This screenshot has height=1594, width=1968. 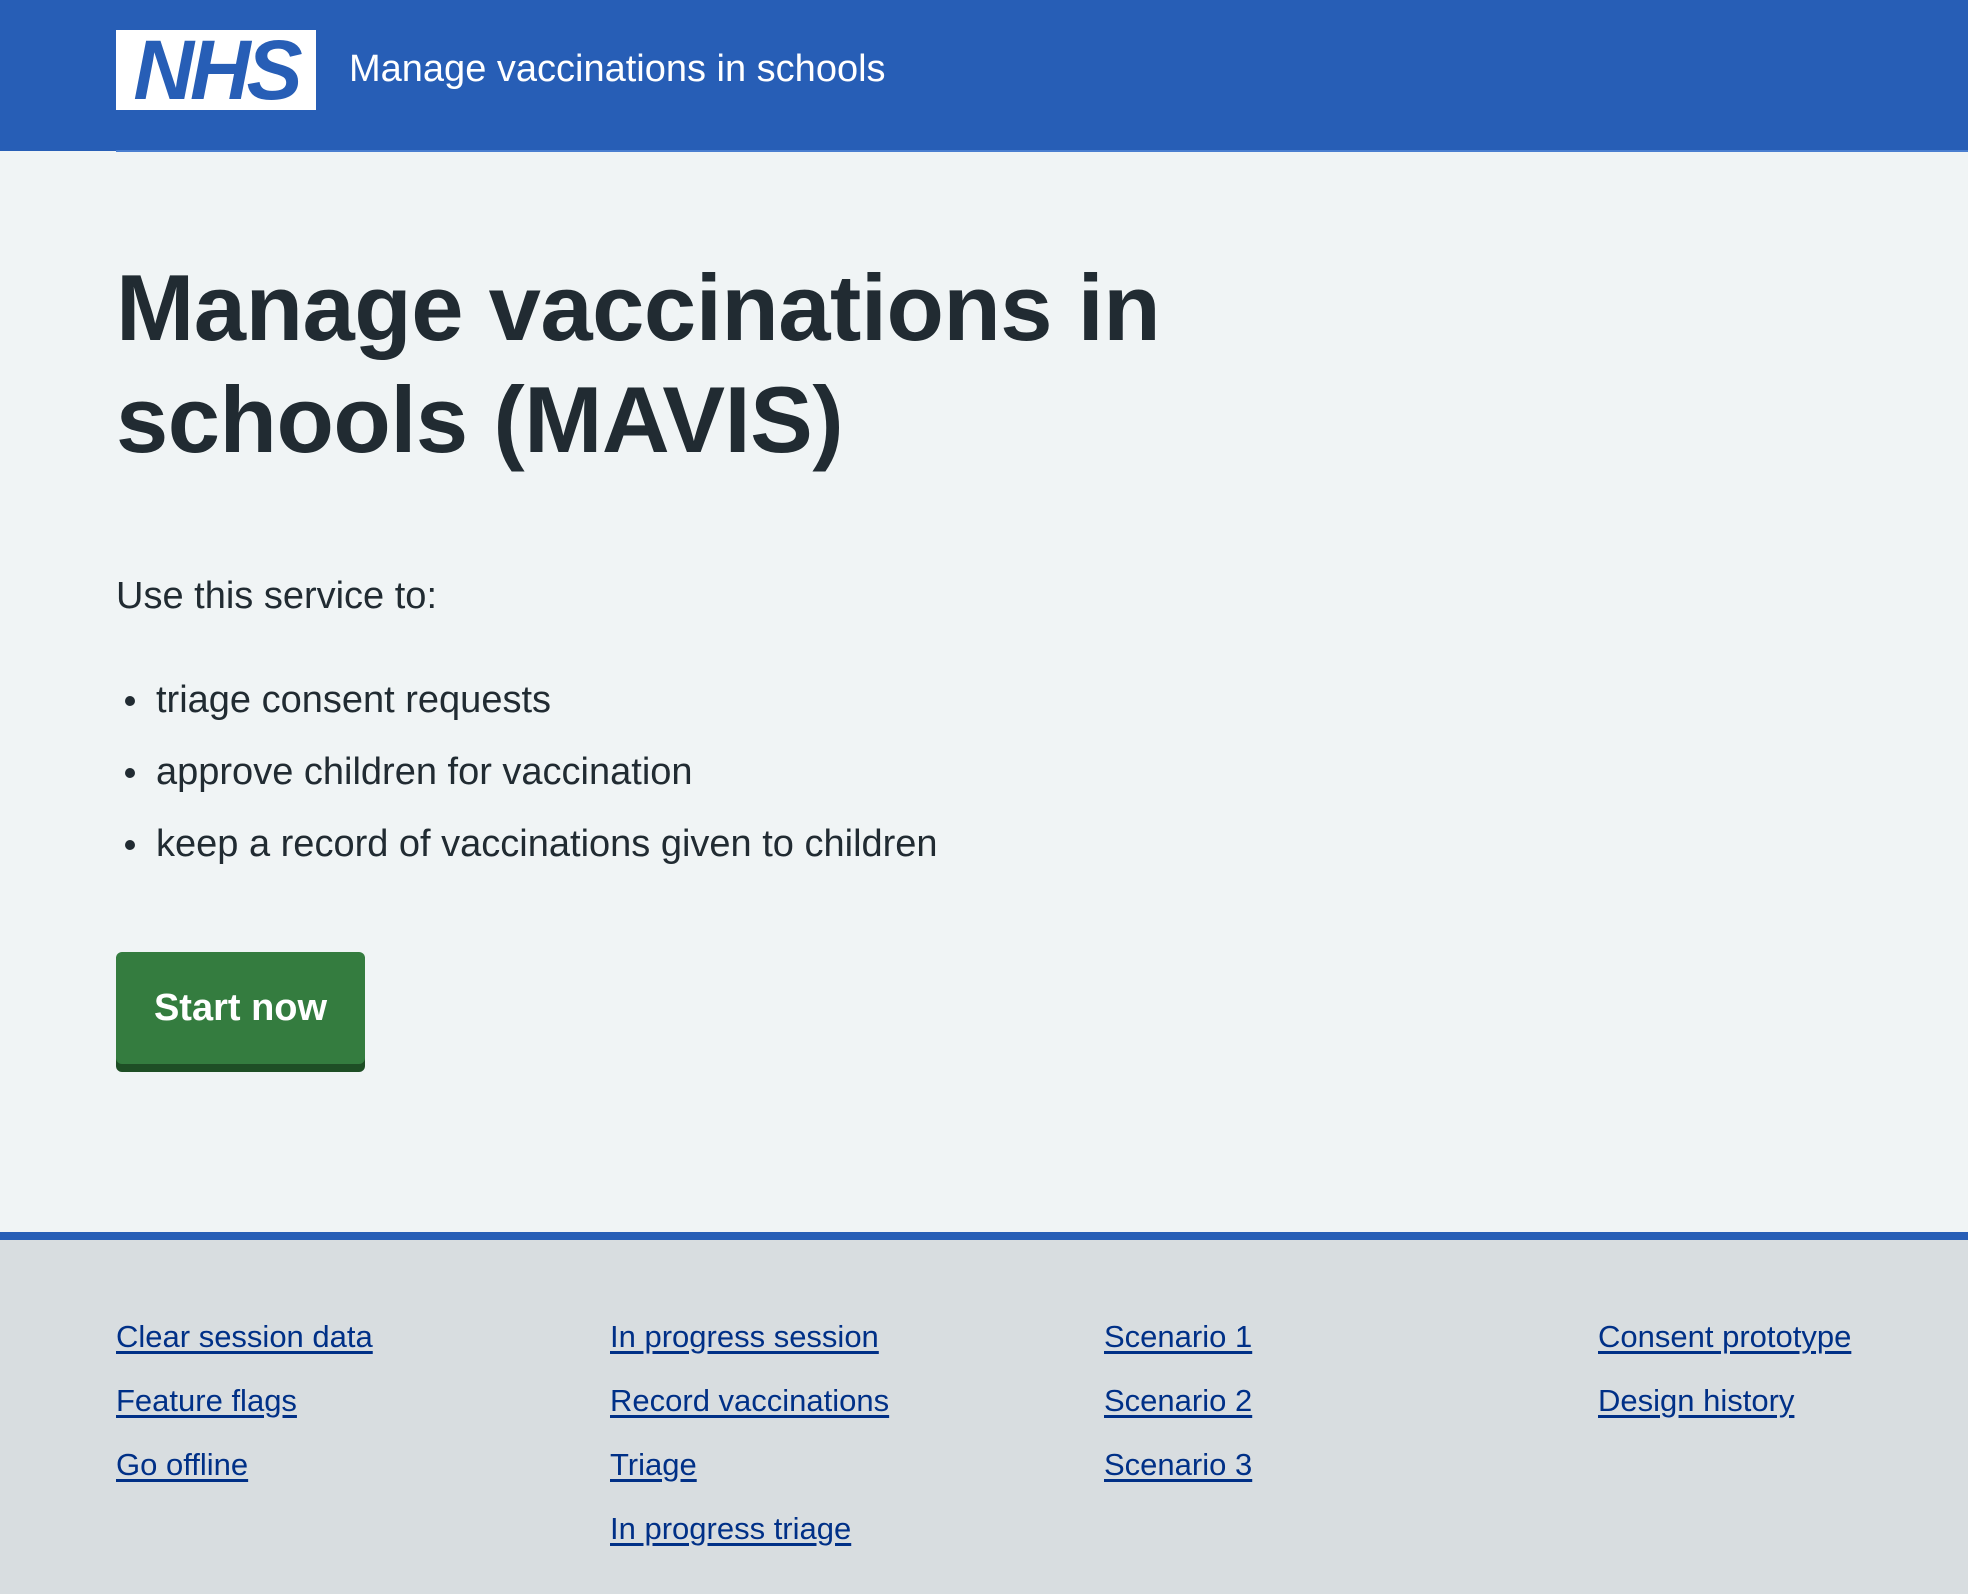 I want to click on list-item: triage consent requests, so click(x=527, y=708).